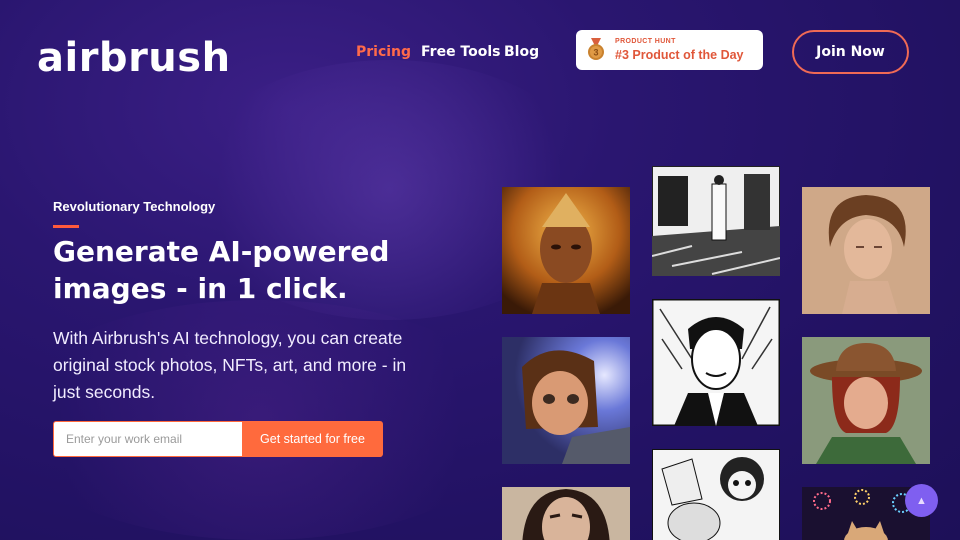 This screenshot has height=540, width=960. What do you see at coordinates (595, 53) in the screenshot?
I see `medal-number: 3` at bounding box center [595, 53].